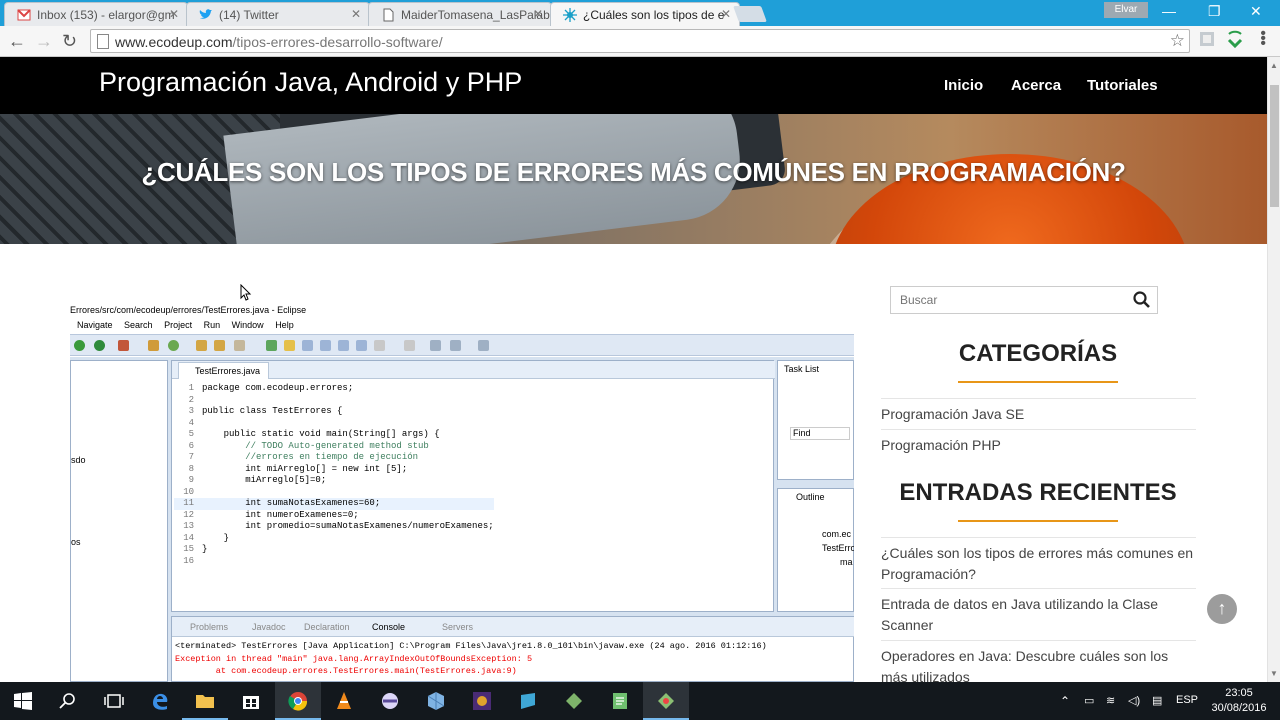 This screenshot has height=720, width=1280. What do you see at coordinates (78, 460) in the screenshot?
I see `package-label: sdo` at bounding box center [78, 460].